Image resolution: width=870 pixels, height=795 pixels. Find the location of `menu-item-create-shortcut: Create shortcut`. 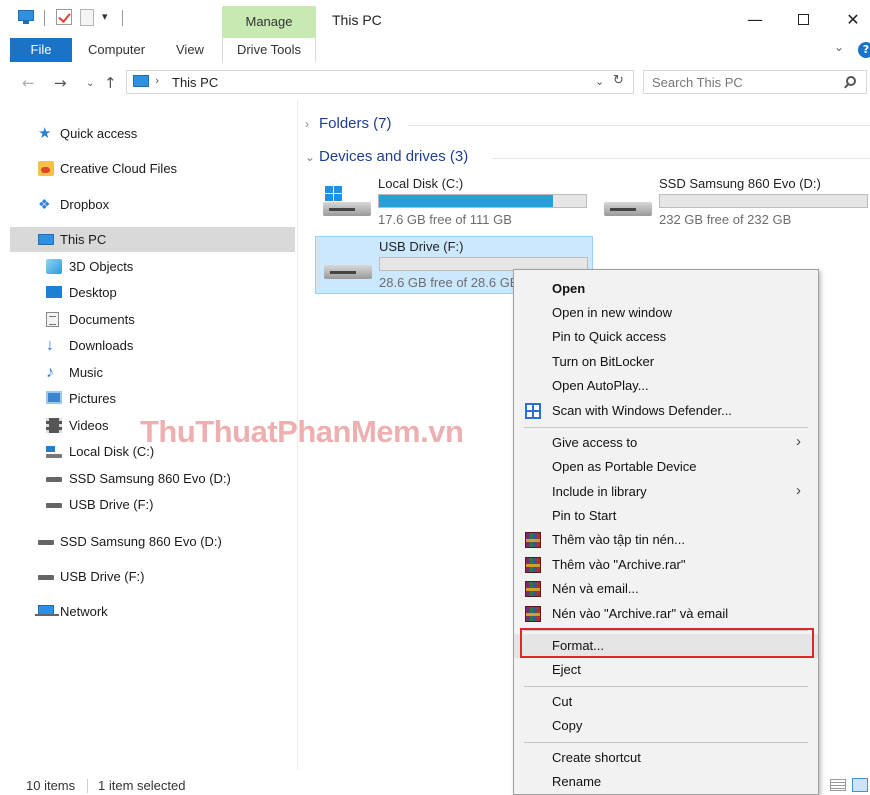

menu-item-create-shortcut: Create shortcut is located at coordinates (666, 758).